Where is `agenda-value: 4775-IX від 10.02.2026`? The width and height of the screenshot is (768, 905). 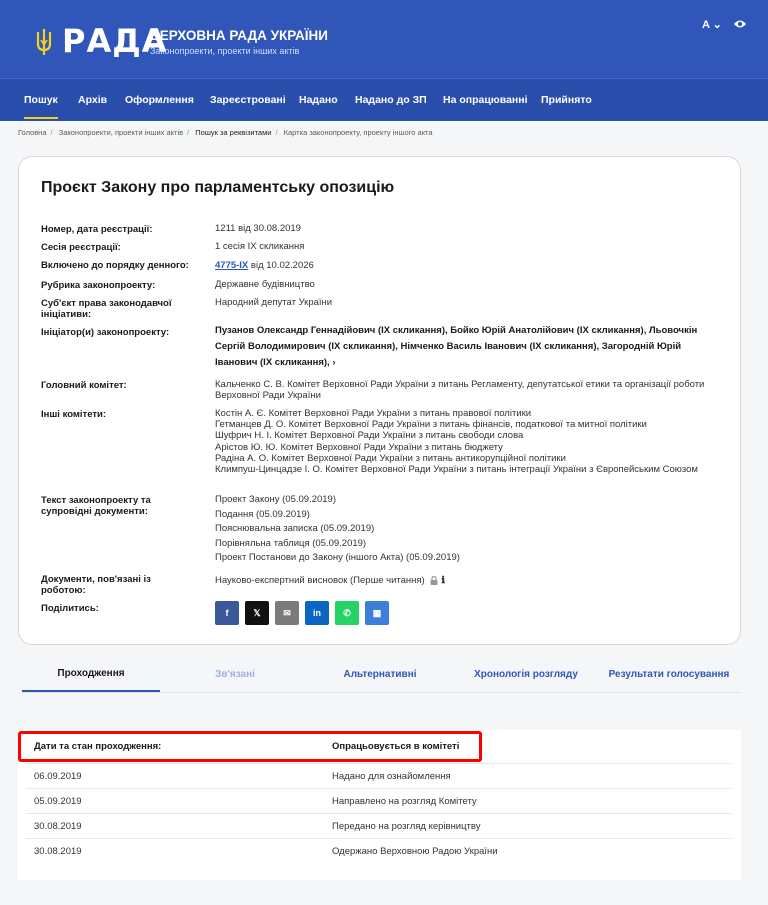
agenda-value: 4775-IX від 10.02.2026 is located at coordinates (467, 265).